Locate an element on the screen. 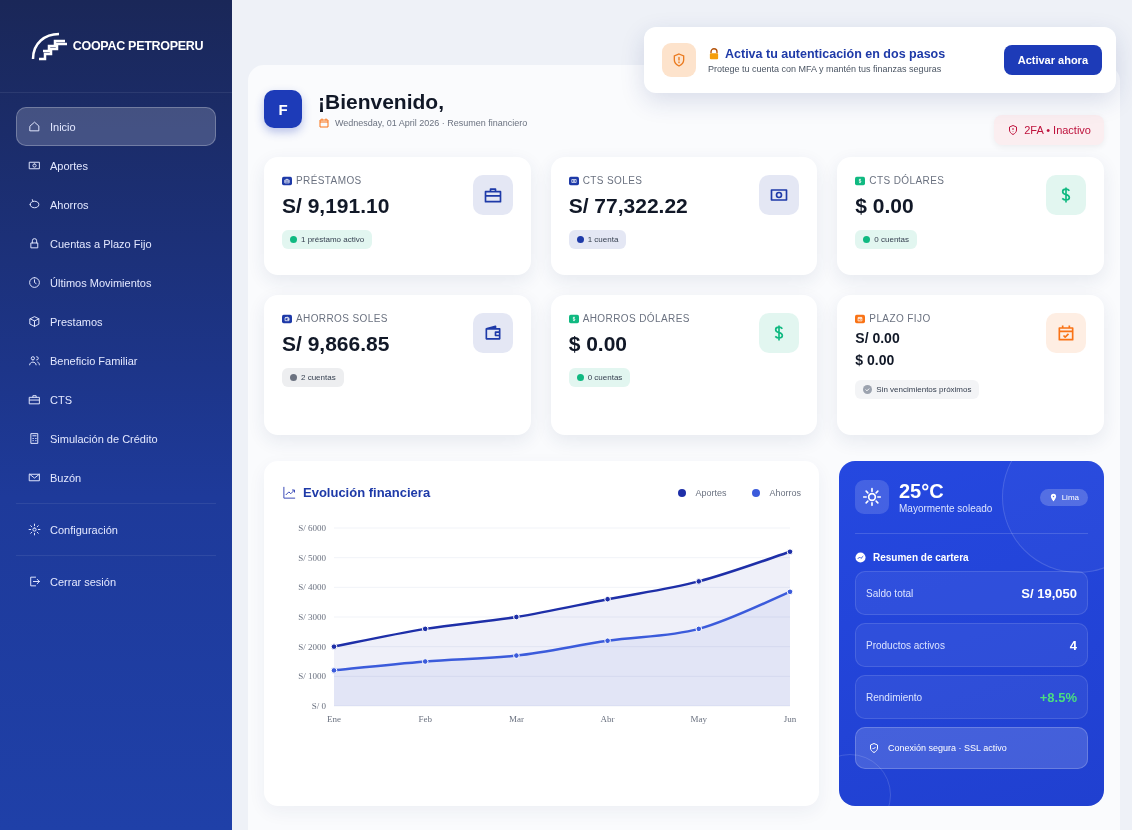 The image size is (1132, 830). axis-label: S/ 1000 is located at coordinates (312, 676).